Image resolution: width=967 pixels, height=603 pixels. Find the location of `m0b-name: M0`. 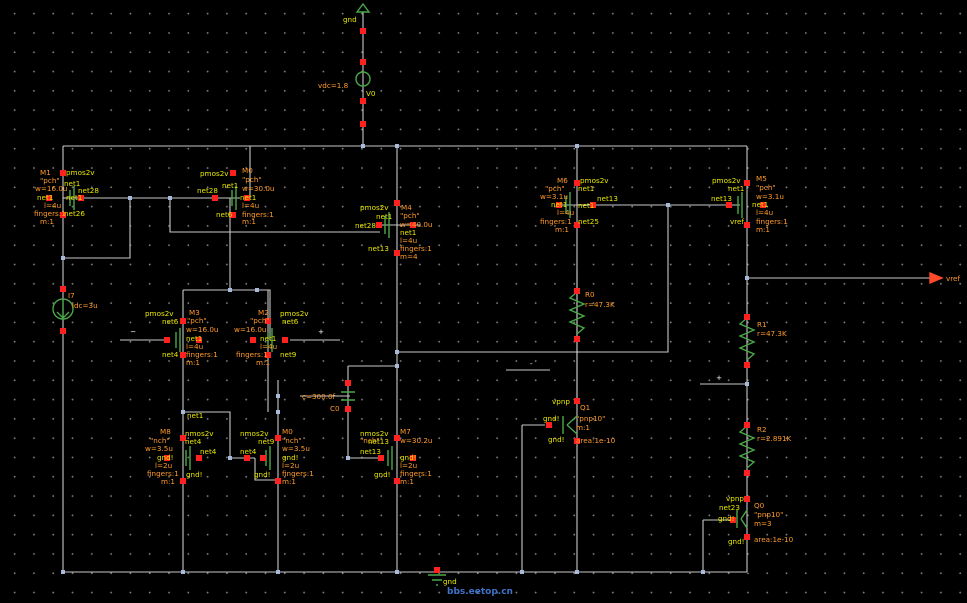

m0b-name: M0 is located at coordinates (287, 431).